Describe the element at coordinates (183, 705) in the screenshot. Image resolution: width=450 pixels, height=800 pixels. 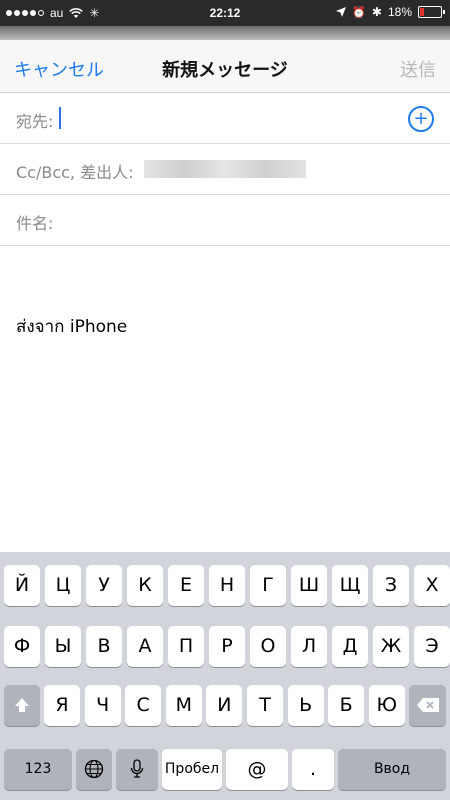
I see `letter-key: М` at that location.